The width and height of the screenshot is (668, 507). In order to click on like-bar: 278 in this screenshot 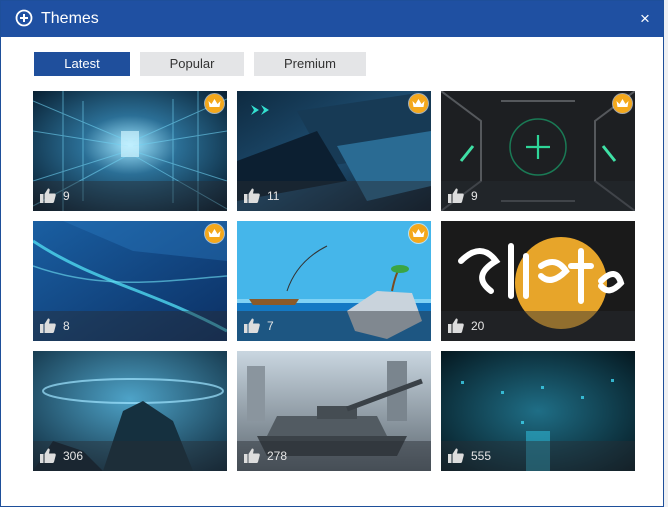, I will do `click(334, 456)`.